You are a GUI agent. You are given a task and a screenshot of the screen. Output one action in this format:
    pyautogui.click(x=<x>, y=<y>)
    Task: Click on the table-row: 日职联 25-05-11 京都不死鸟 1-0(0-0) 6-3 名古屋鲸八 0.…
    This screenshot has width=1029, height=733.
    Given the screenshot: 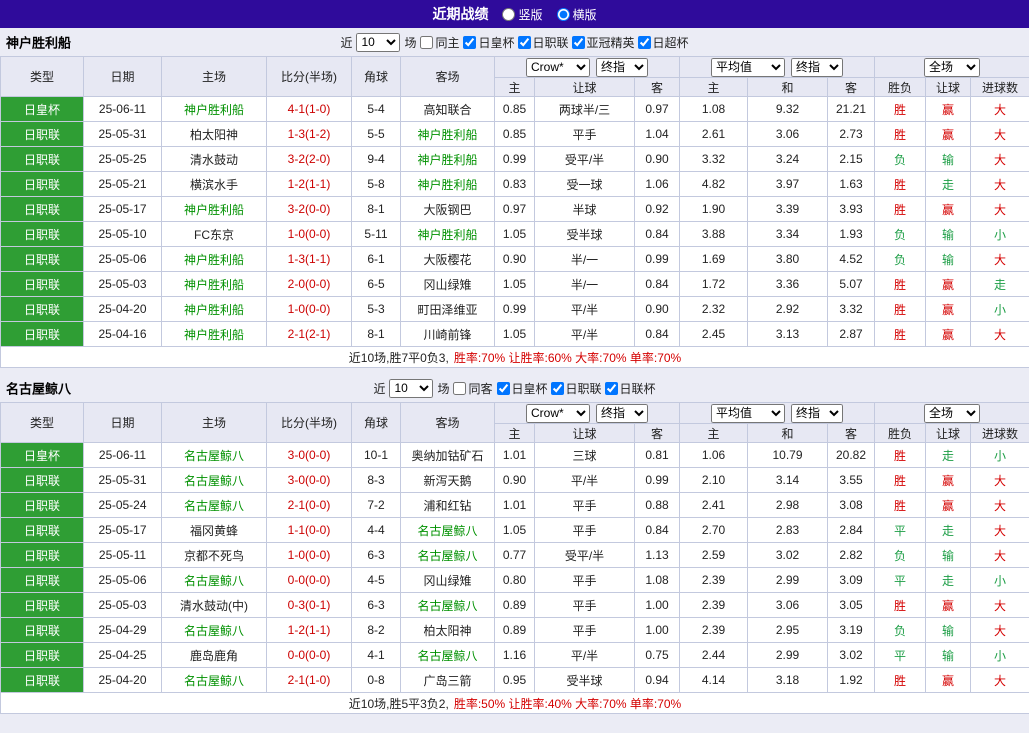 What is the action you would take?
    pyautogui.click(x=514, y=555)
    